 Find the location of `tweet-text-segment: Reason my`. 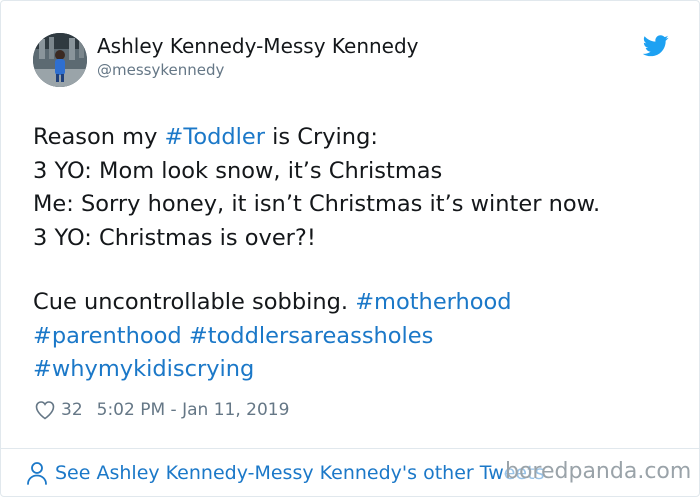

tweet-text-segment: Reason my is located at coordinates (99, 137).